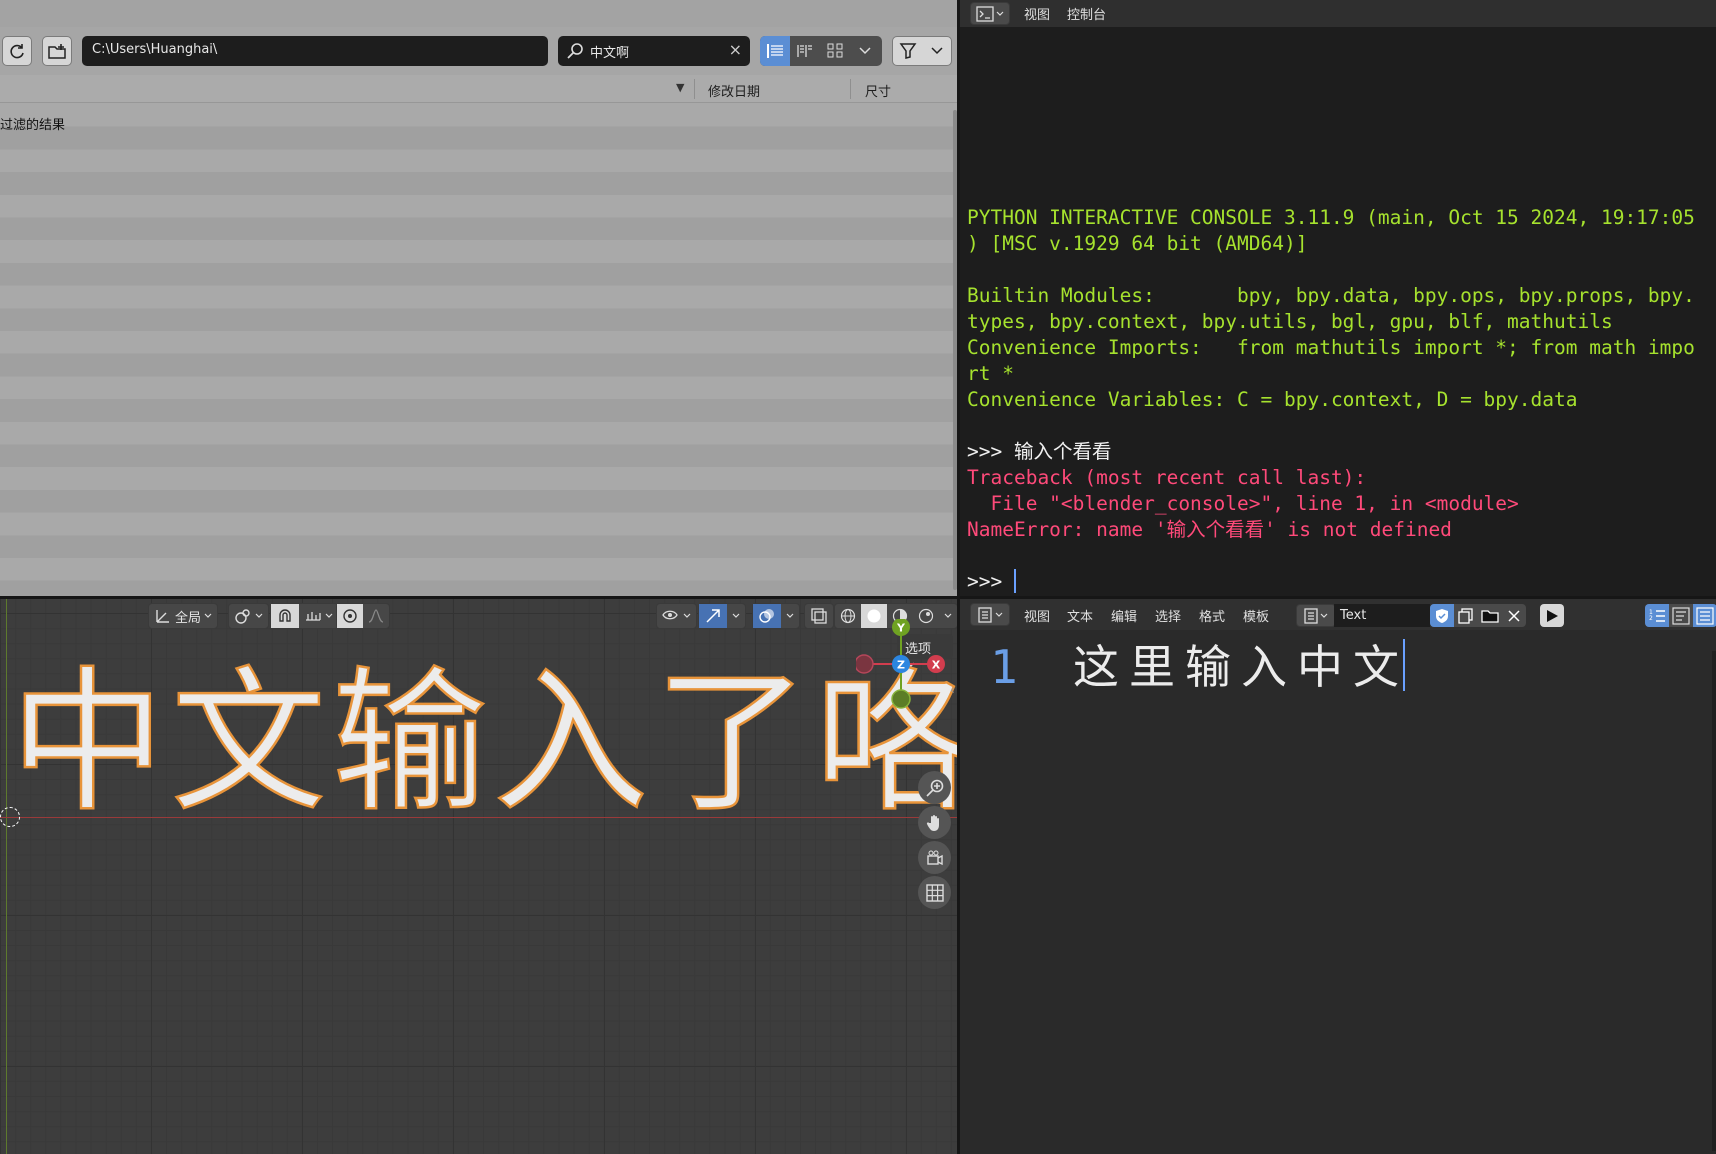 Image resolution: width=1716 pixels, height=1154 pixels. I want to click on file-list-header: ▼ 修改日期 尺寸, so click(478, 89).